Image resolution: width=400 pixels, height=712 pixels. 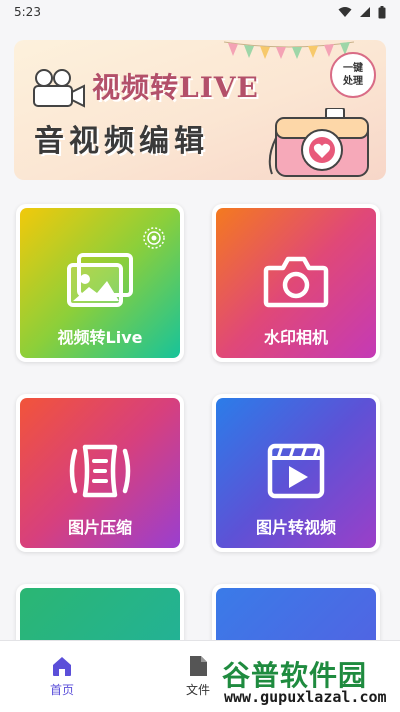 What do you see at coordinates (295, 527) in the screenshot?
I see `feature-label: 图片转视频` at bounding box center [295, 527].